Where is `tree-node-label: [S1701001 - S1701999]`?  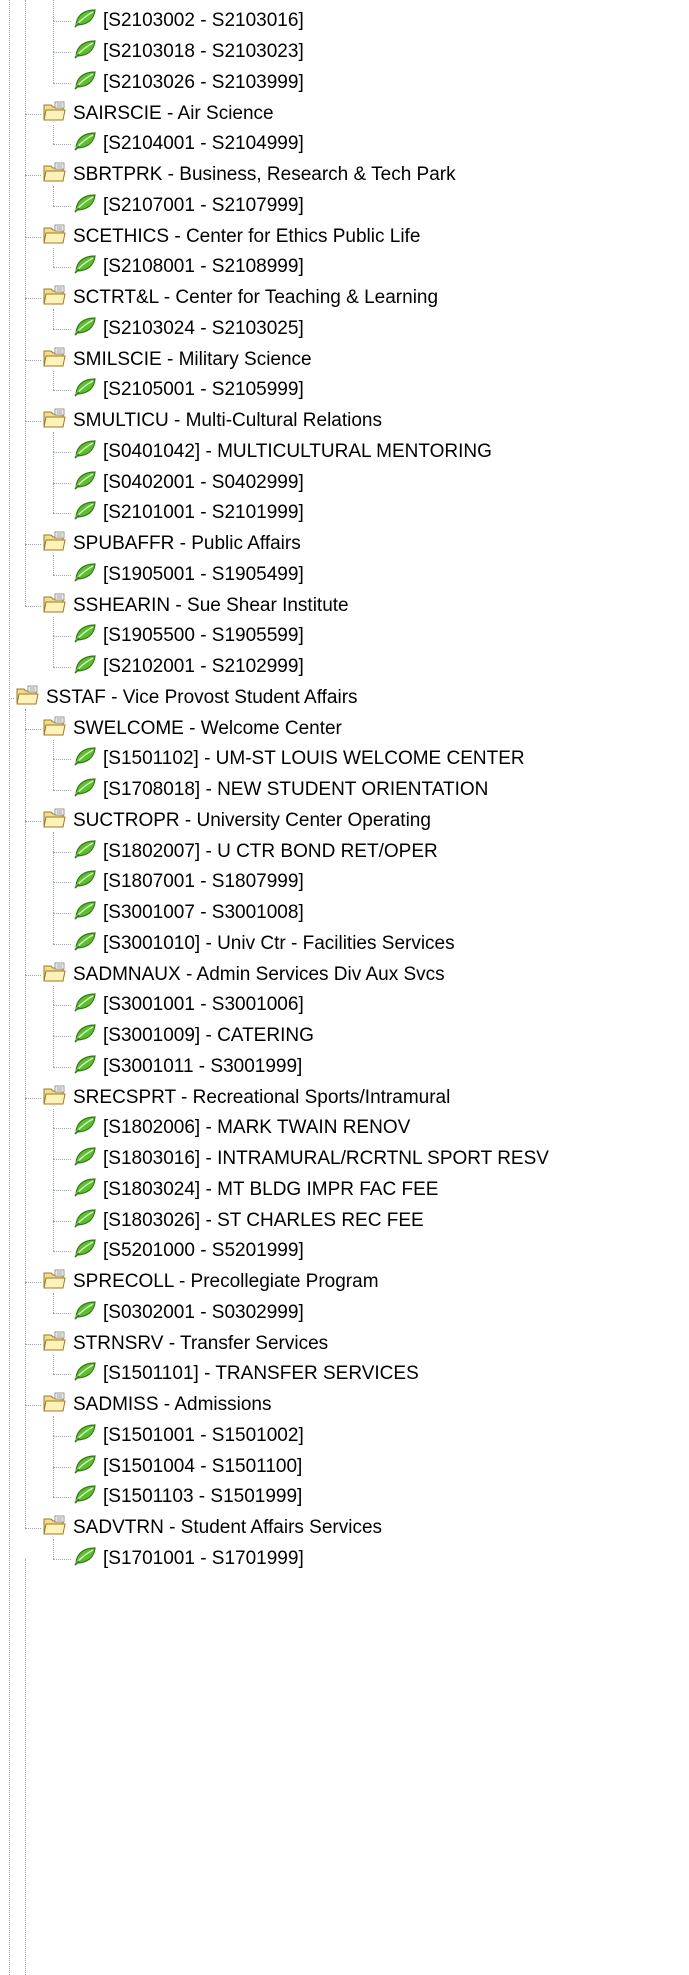 tree-node-label: [S1701001 - S1701999] is located at coordinates (203, 1558).